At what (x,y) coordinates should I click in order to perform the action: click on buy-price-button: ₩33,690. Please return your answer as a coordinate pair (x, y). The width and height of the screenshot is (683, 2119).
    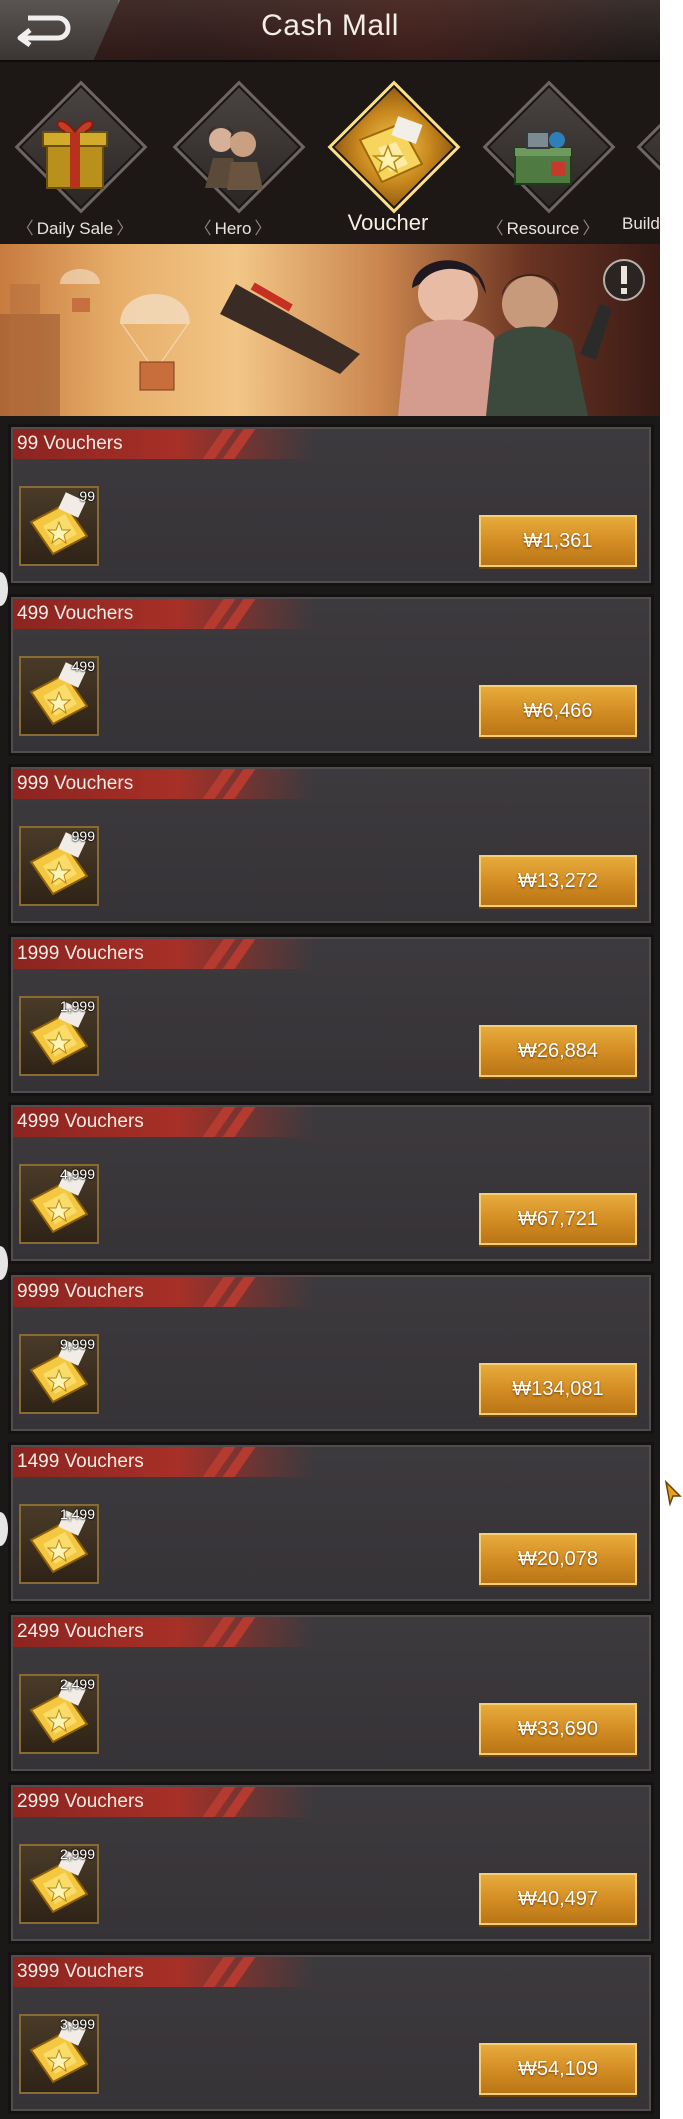
    Looking at the image, I should click on (558, 1729).